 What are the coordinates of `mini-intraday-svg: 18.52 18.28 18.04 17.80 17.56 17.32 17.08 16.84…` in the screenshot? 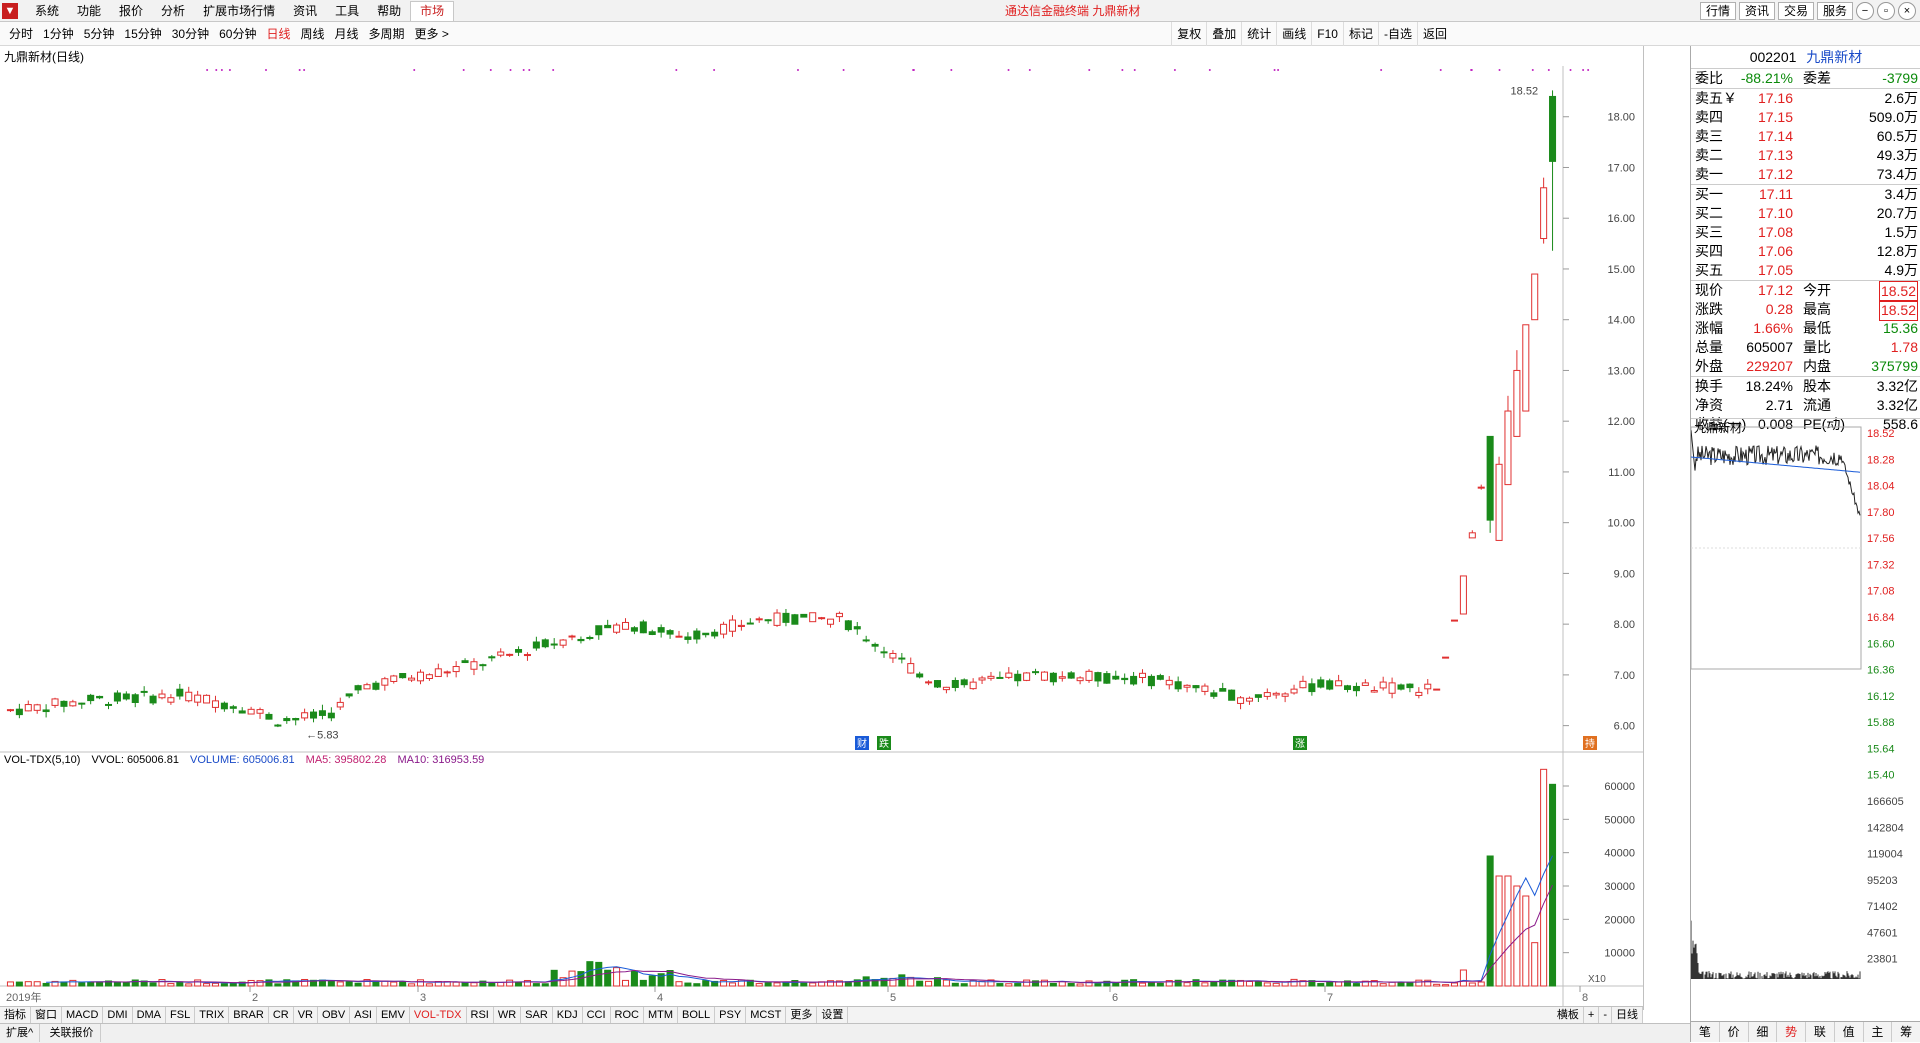 It's located at (1805, 719).